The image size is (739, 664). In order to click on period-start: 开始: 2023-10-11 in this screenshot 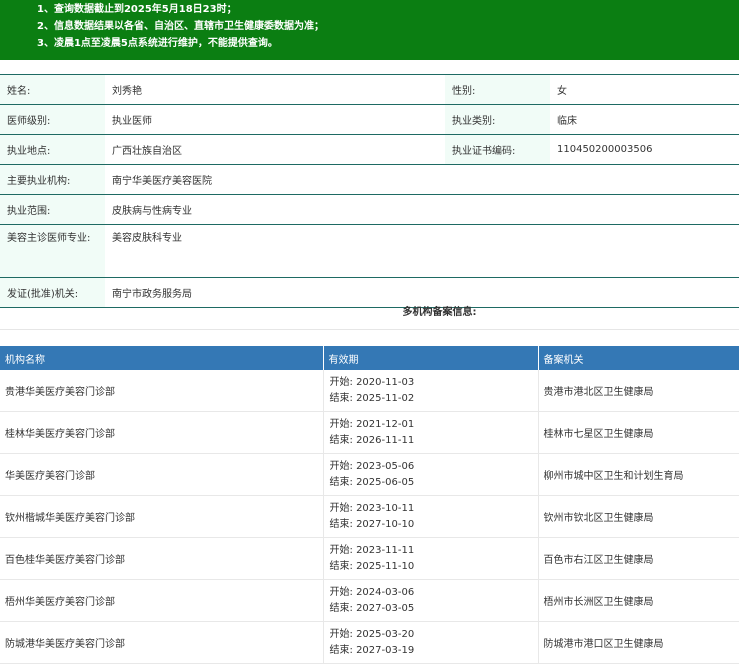, I will do `click(434, 509)`.